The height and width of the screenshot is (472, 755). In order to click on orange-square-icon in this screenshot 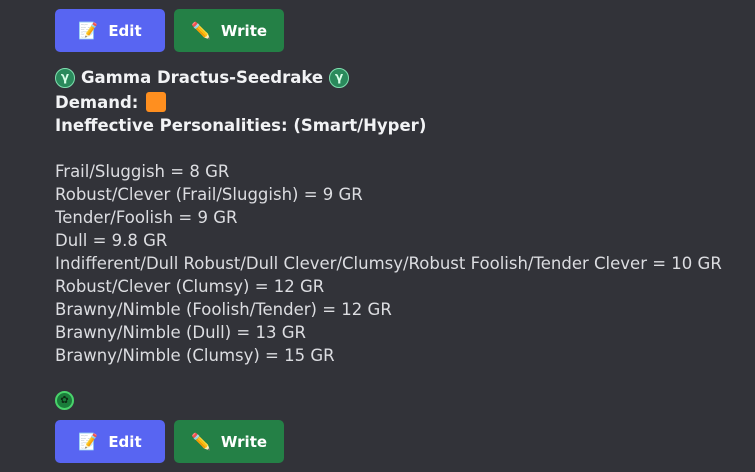, I will do `click(156, 102)`.